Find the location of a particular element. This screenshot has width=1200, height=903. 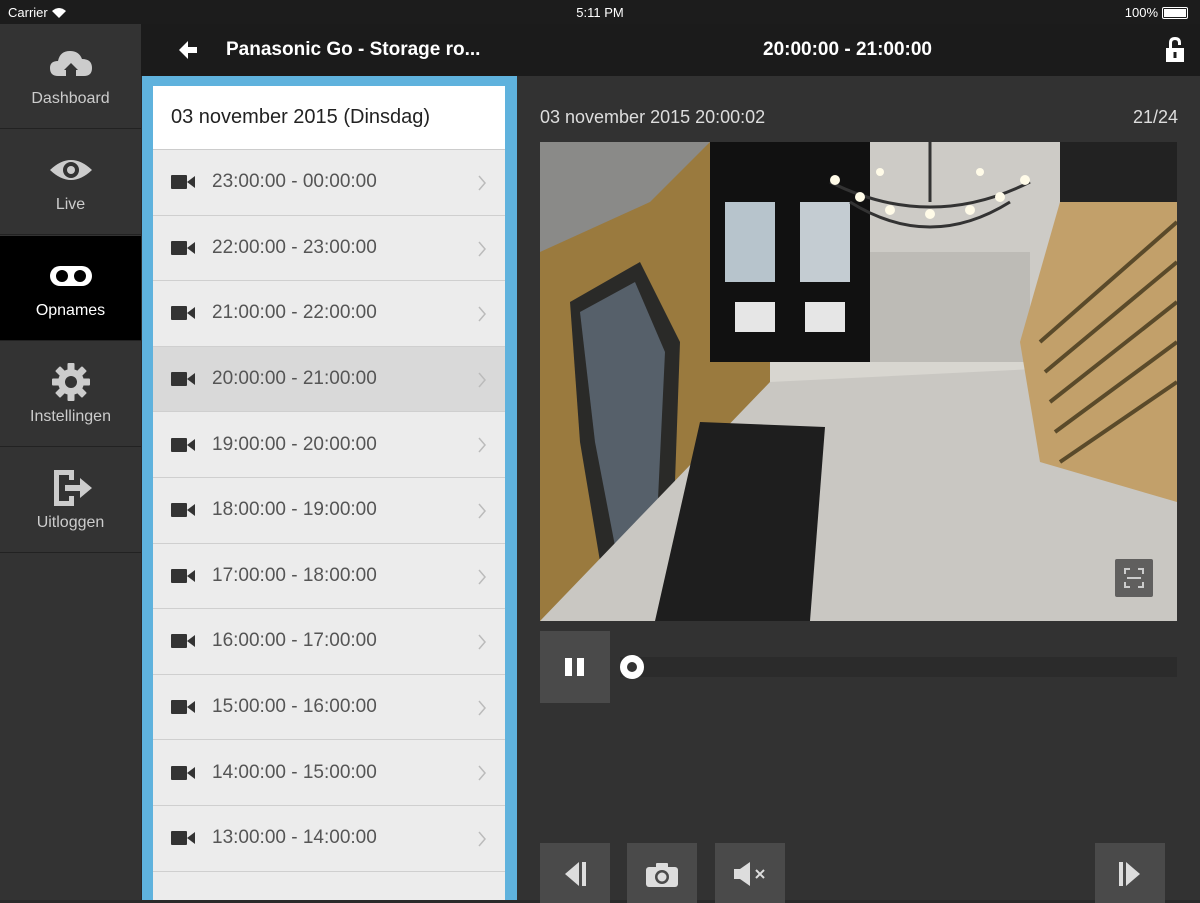

playback-controls is located at coordinates (858, 667).